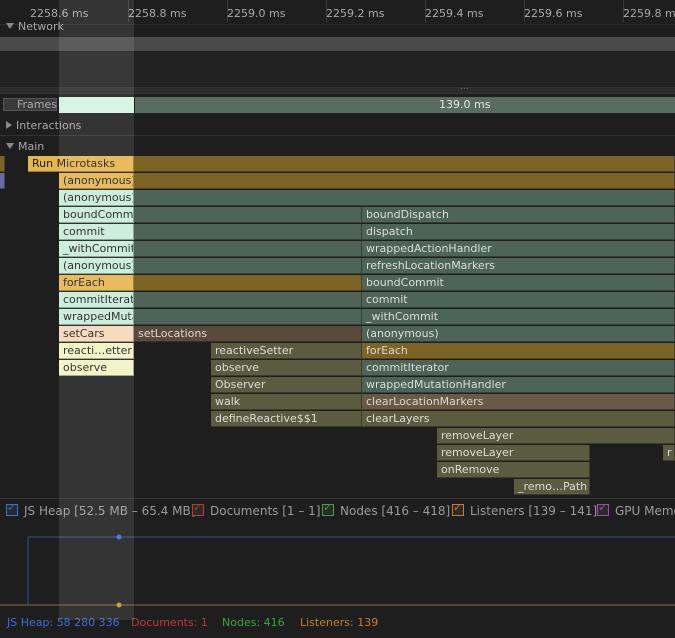 This screenshot has width=675, height=638. Describe the element at coordinates (339, 622) in the screenshot. I see `status-listeners: Listeners: 139` at that location.